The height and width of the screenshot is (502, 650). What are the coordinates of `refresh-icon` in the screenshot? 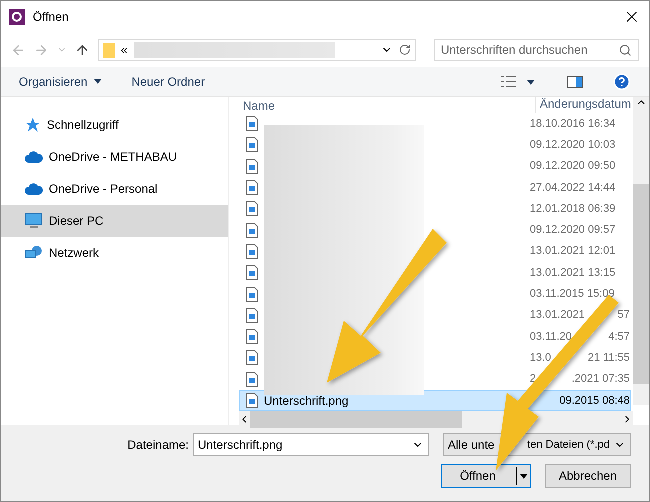 It's located at (405, 50).